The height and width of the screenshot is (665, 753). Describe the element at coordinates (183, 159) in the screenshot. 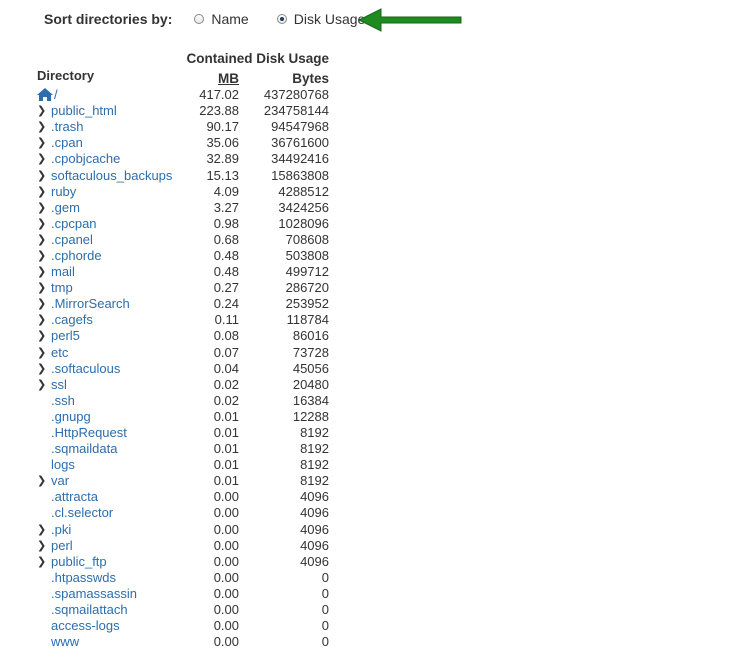

I see `table-row: ❯ .cpobjcache 32.89 34492416` at that location.